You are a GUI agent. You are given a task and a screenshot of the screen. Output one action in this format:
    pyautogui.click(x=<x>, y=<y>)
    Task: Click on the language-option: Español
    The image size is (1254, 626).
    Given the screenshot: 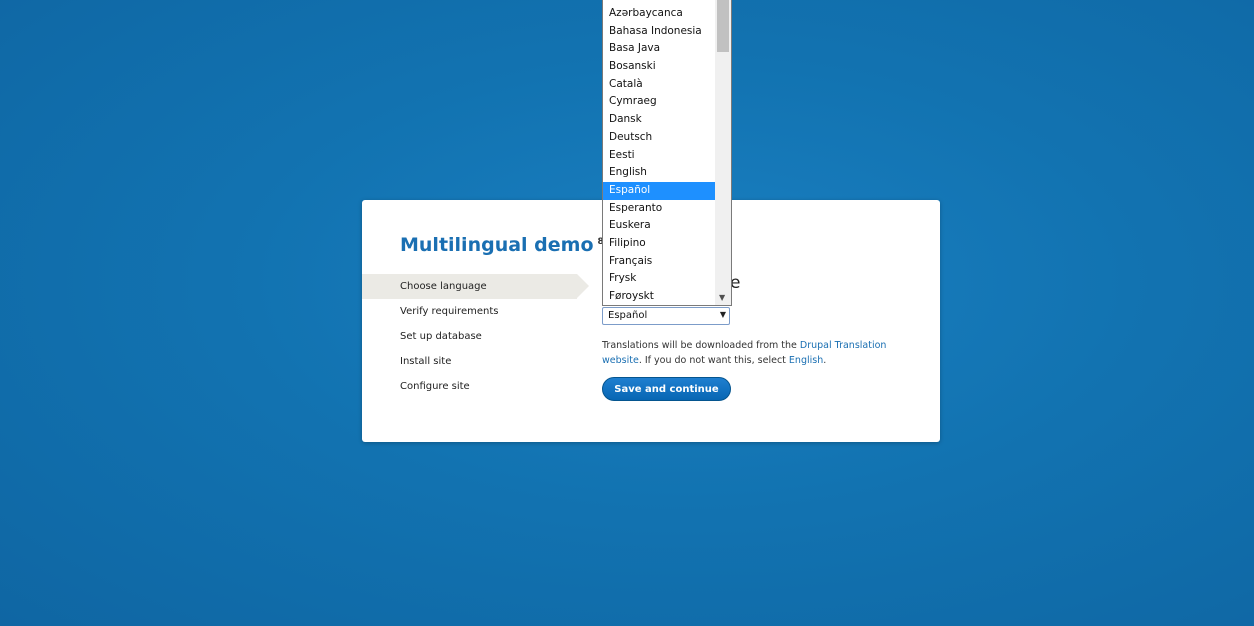 What is the action you would take?
    pyautogui.click(x=659, y=190)
    